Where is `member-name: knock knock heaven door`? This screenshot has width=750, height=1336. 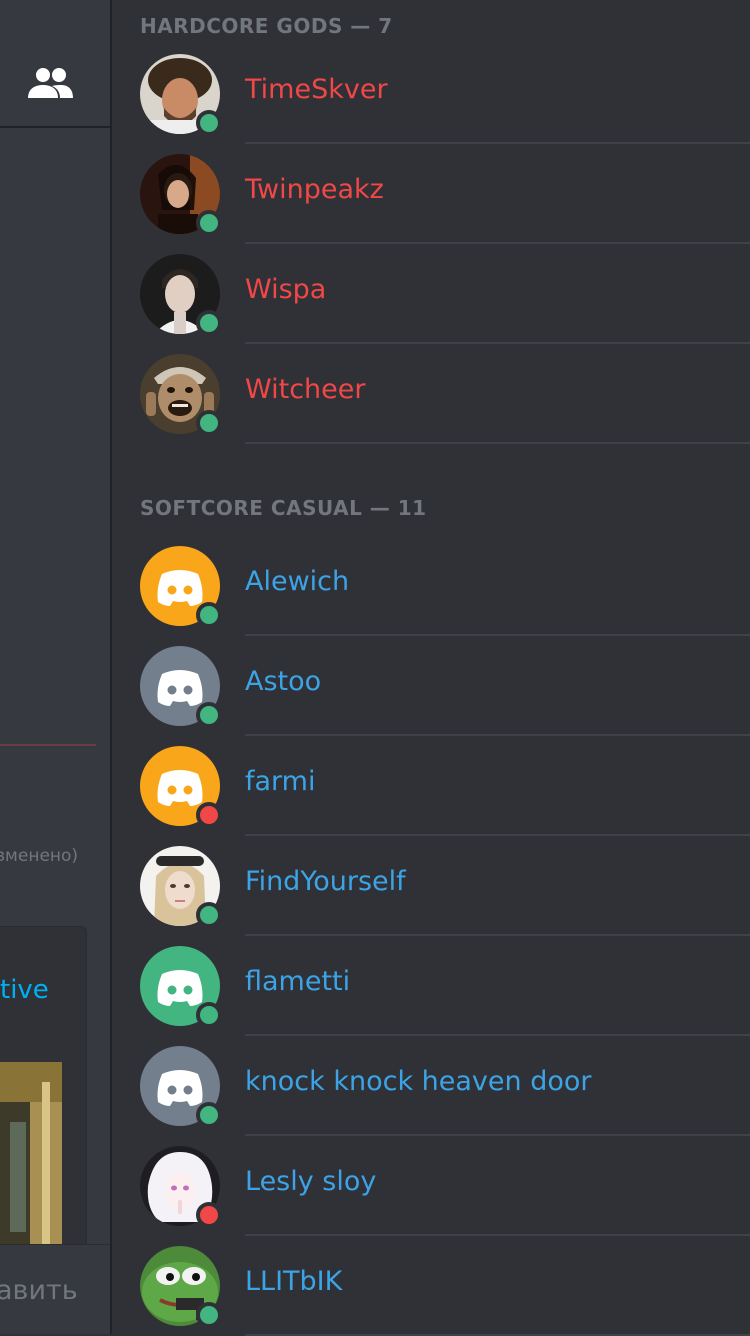
member-name: knock knock heaven door is located at coordinates (418, 1081).